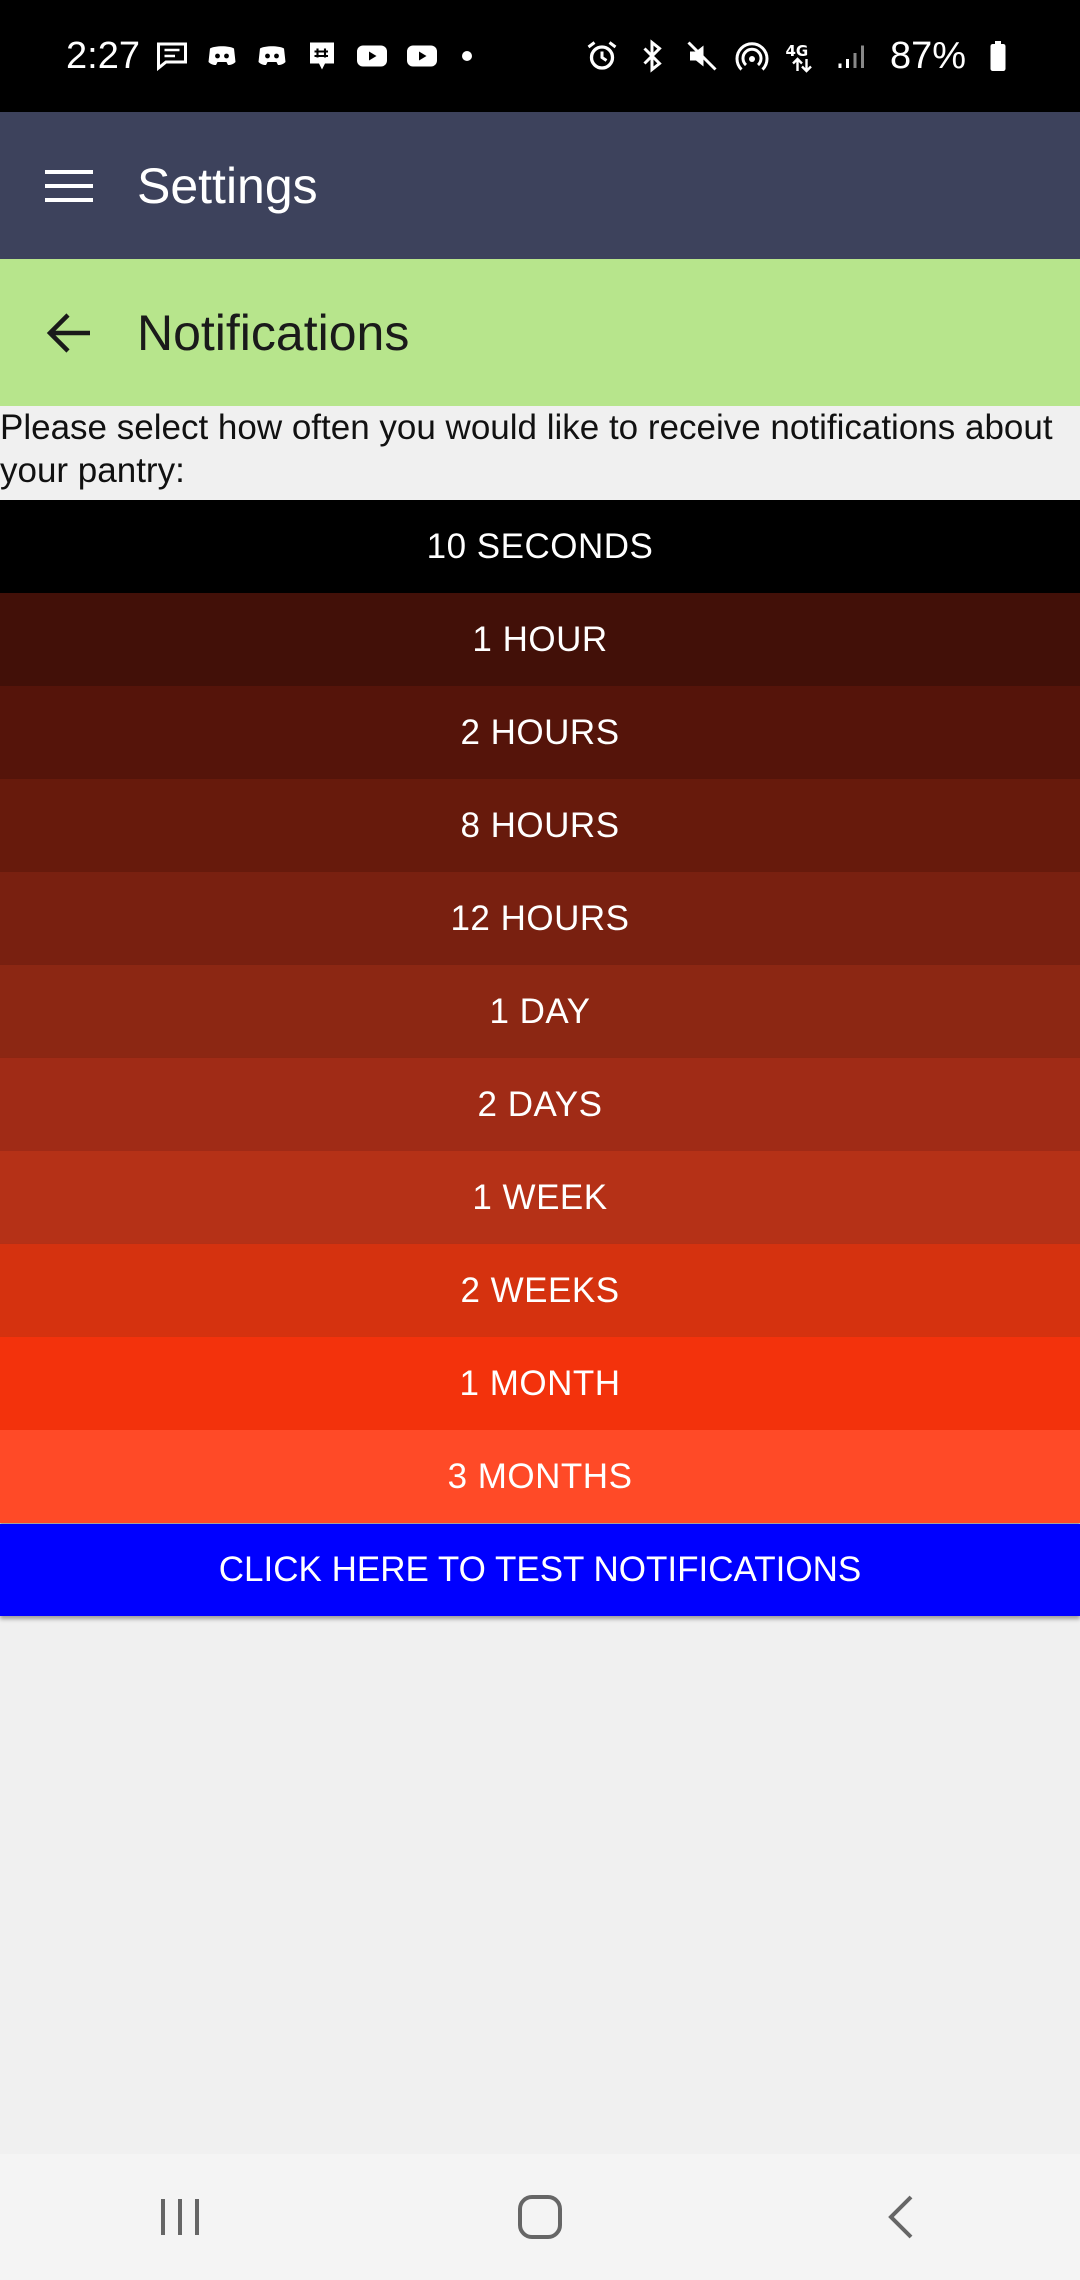  I want to click on home-icon, so click(540, 2217).